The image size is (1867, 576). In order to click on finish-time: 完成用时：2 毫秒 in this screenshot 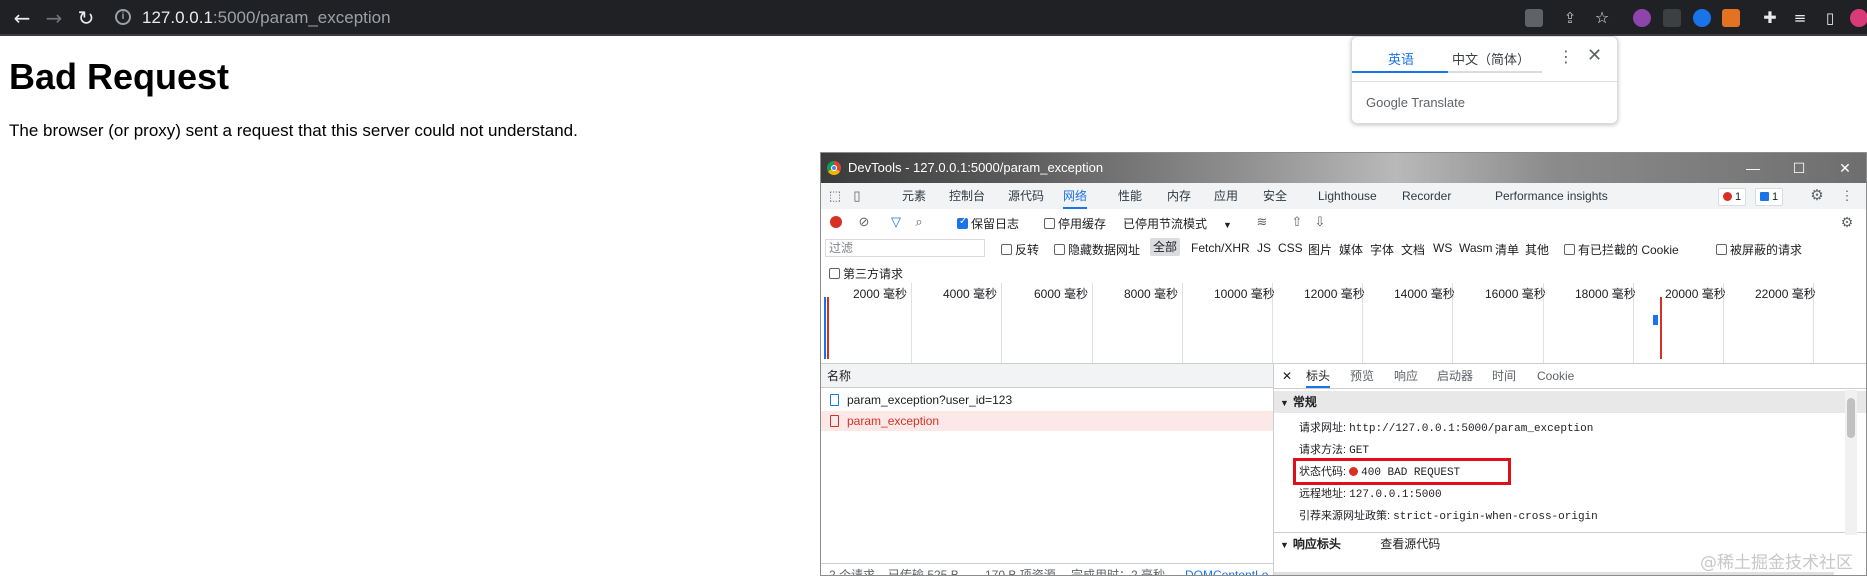, I will do `click(1118, 572)`.